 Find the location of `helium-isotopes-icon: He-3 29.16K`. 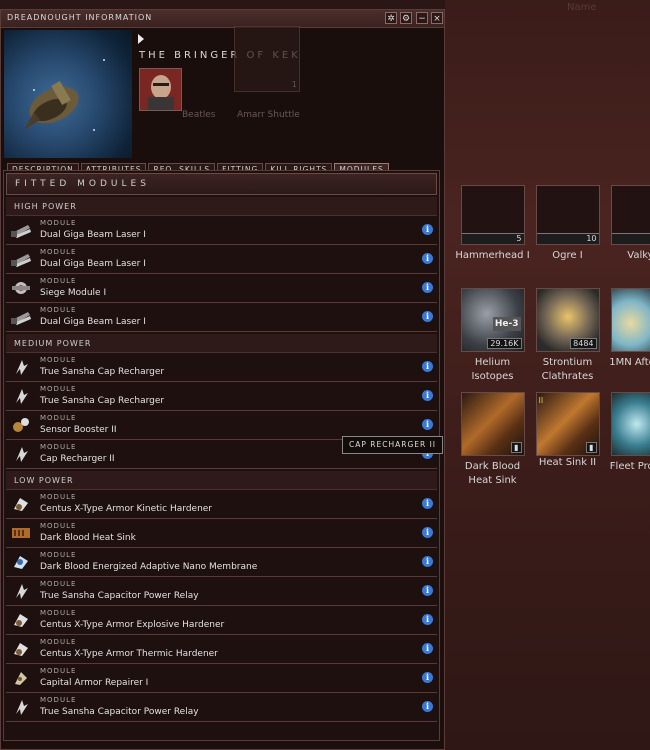

helium-isotopes-icon: He-3 29.16K is located at coordinates (492, 320).